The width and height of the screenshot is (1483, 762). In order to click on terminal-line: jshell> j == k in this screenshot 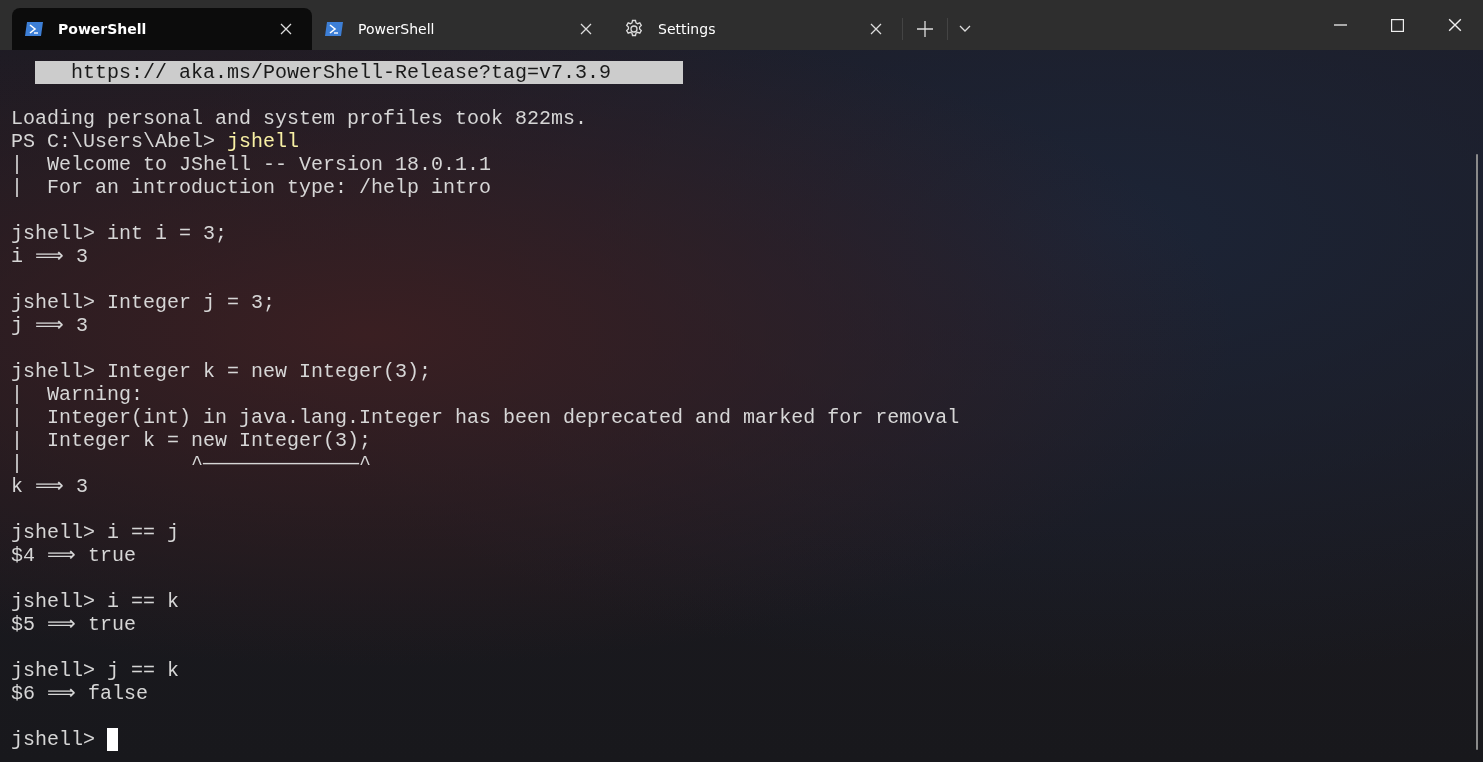, I will do `click(95, 670)`.